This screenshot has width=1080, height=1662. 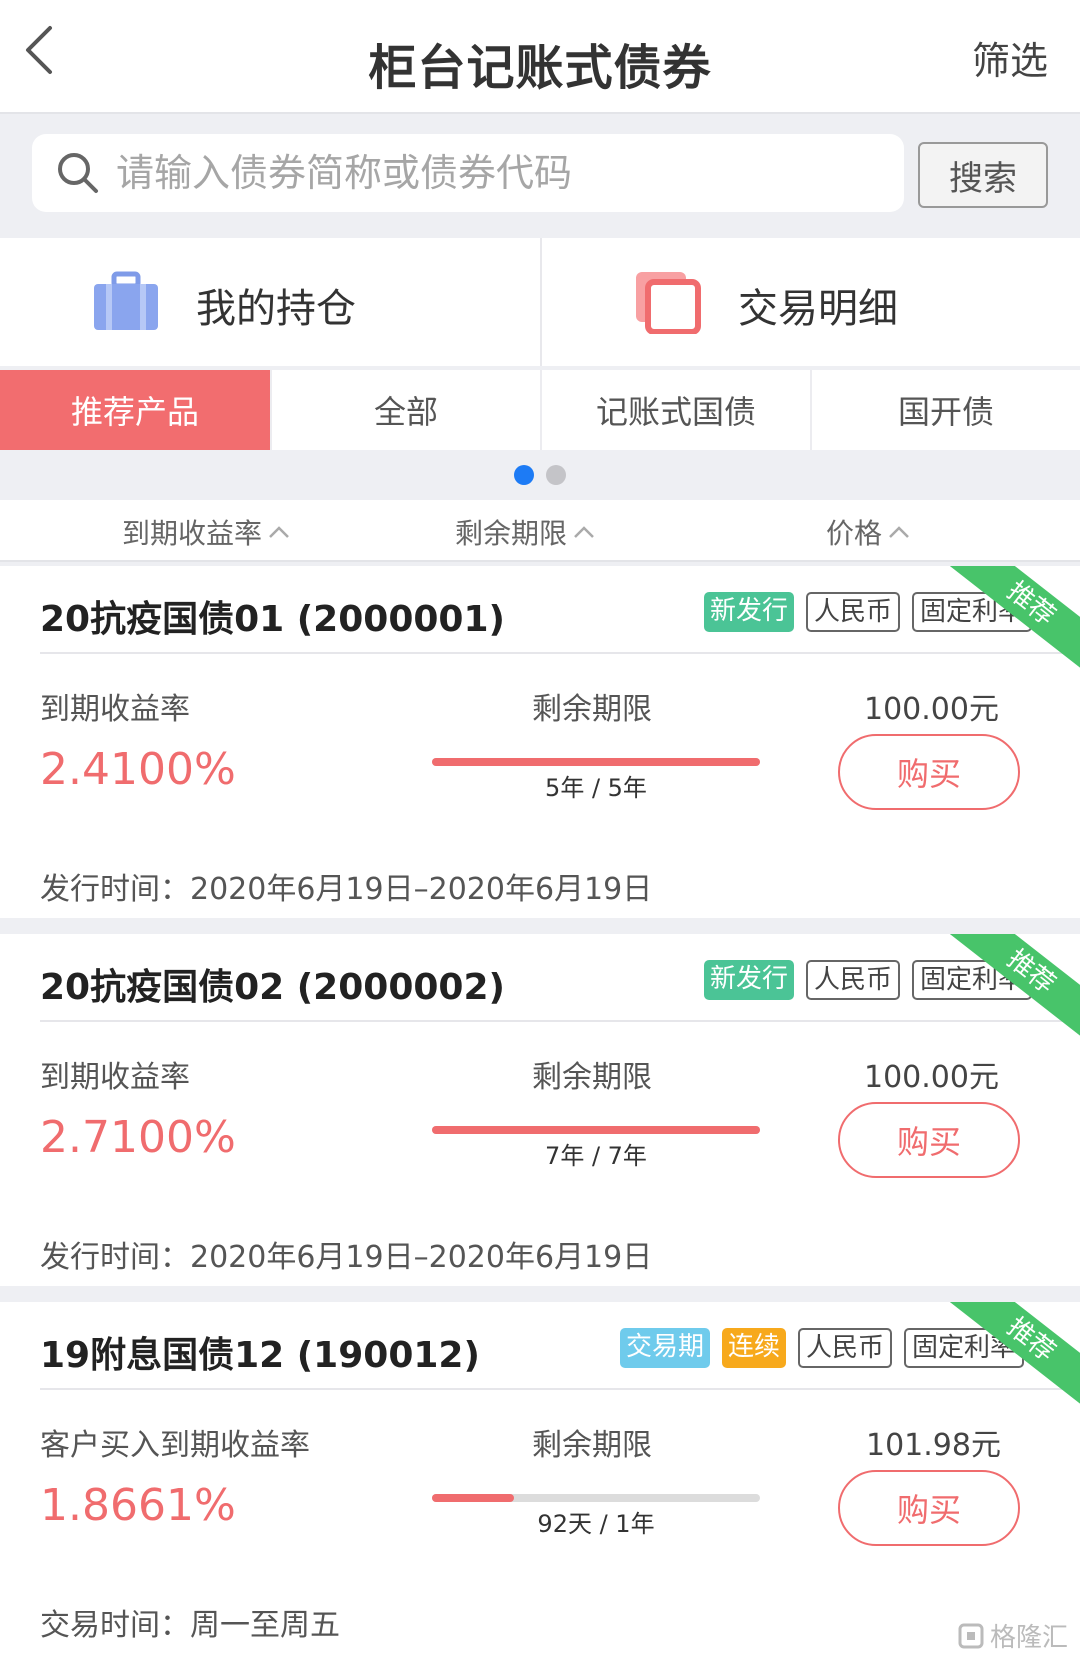 What do you see at coordinates (983, 175) in the screenshot?
I see `search-button: 搜索` at bounding box center [983, 175].